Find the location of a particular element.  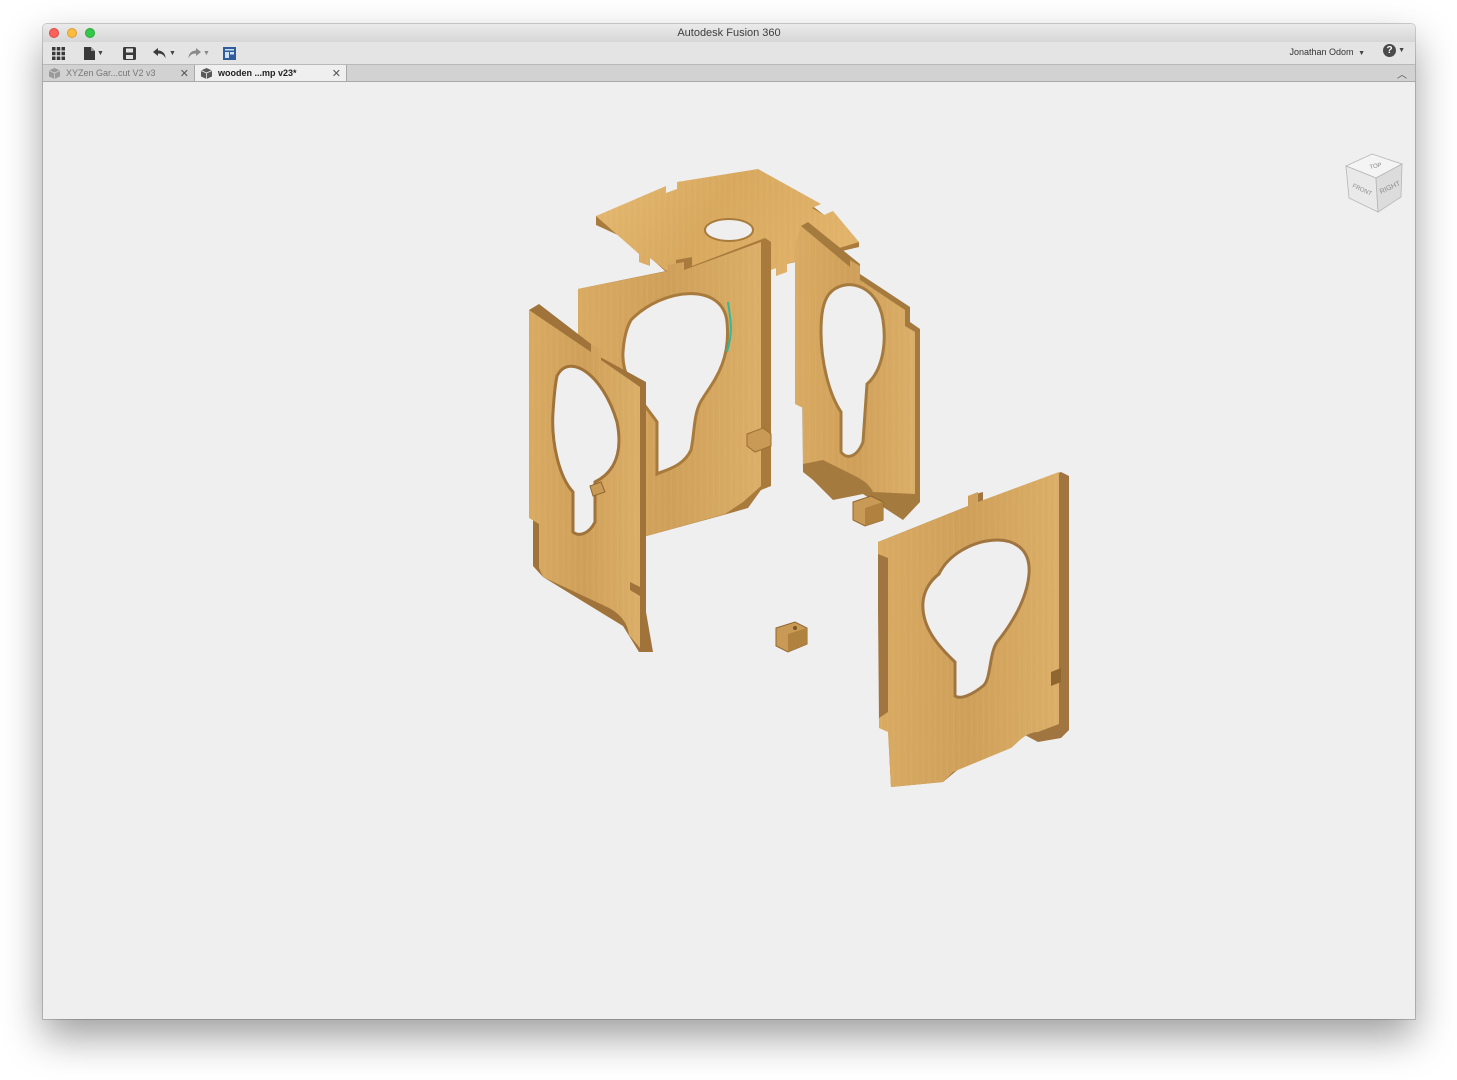

user-account-menu: Jonathan Odom ▼ is located at coordinates (1328, 52).